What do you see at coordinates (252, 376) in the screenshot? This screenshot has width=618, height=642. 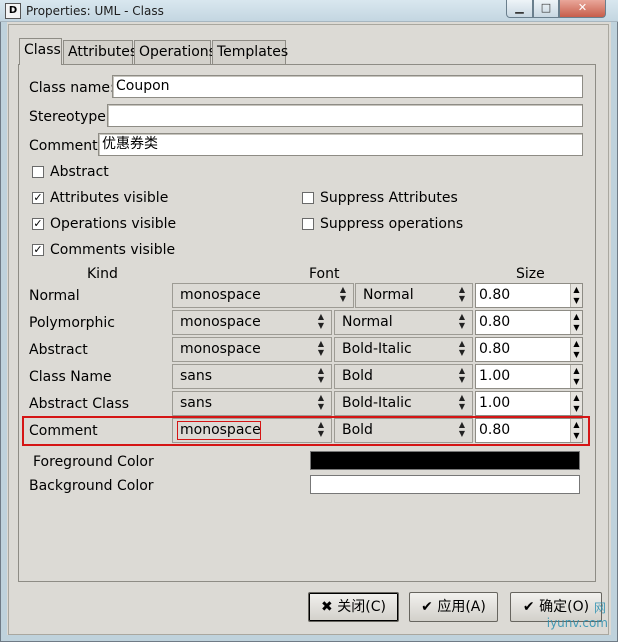 I see `font-family-select-class-name: sans ▲ ▼` at bounding box center [252, 376].